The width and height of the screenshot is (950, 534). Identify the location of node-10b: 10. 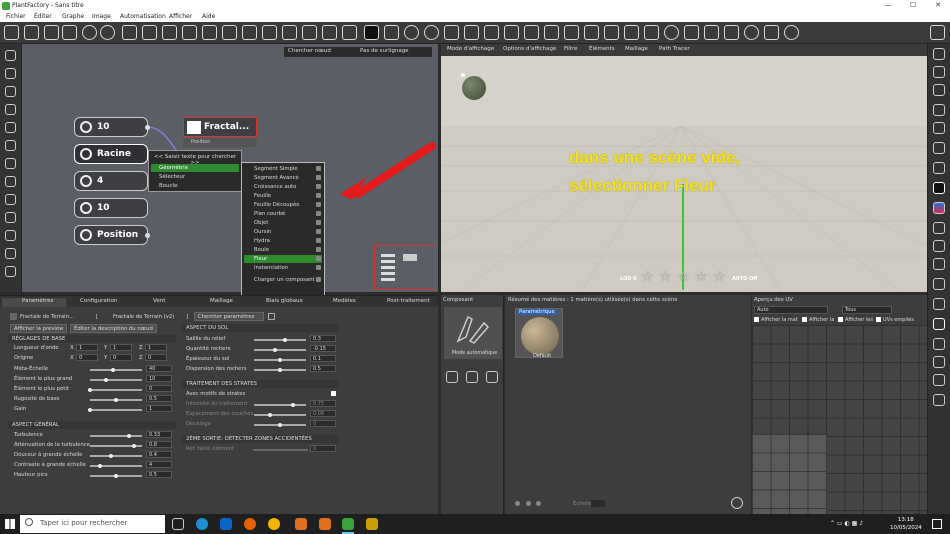
(111, 208).